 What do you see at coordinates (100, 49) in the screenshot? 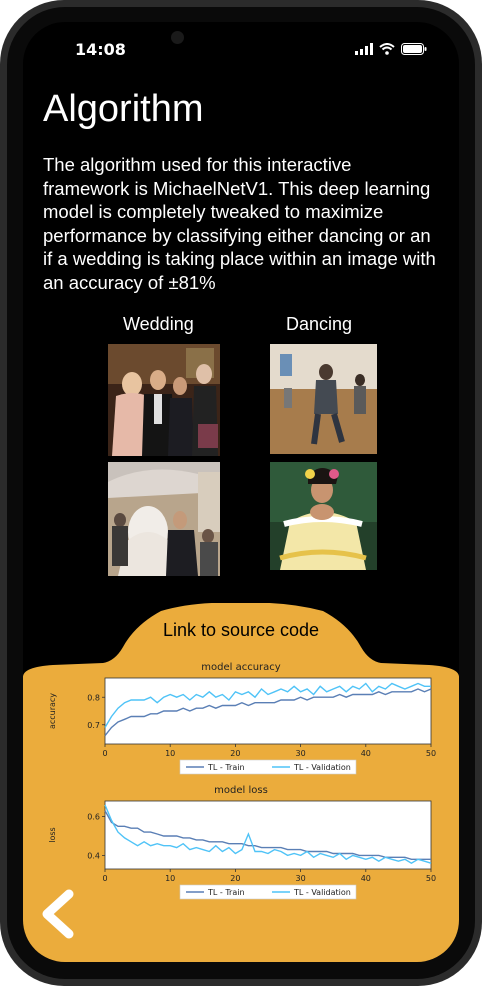
I see `status-time: 14:08` at bounding box center [100, 49].